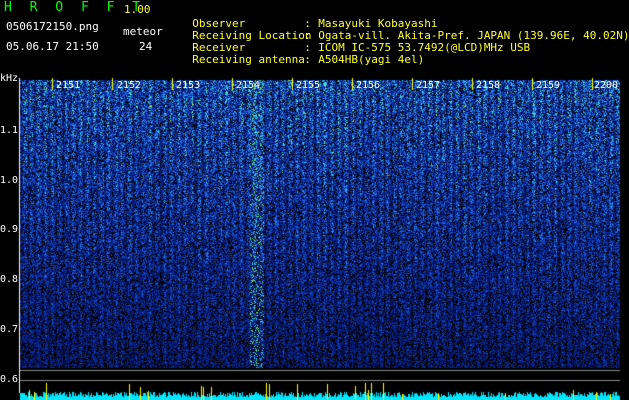 This screenshot has width=629, height=400. I want to click on minute-label: 2200, so click(606, 85).